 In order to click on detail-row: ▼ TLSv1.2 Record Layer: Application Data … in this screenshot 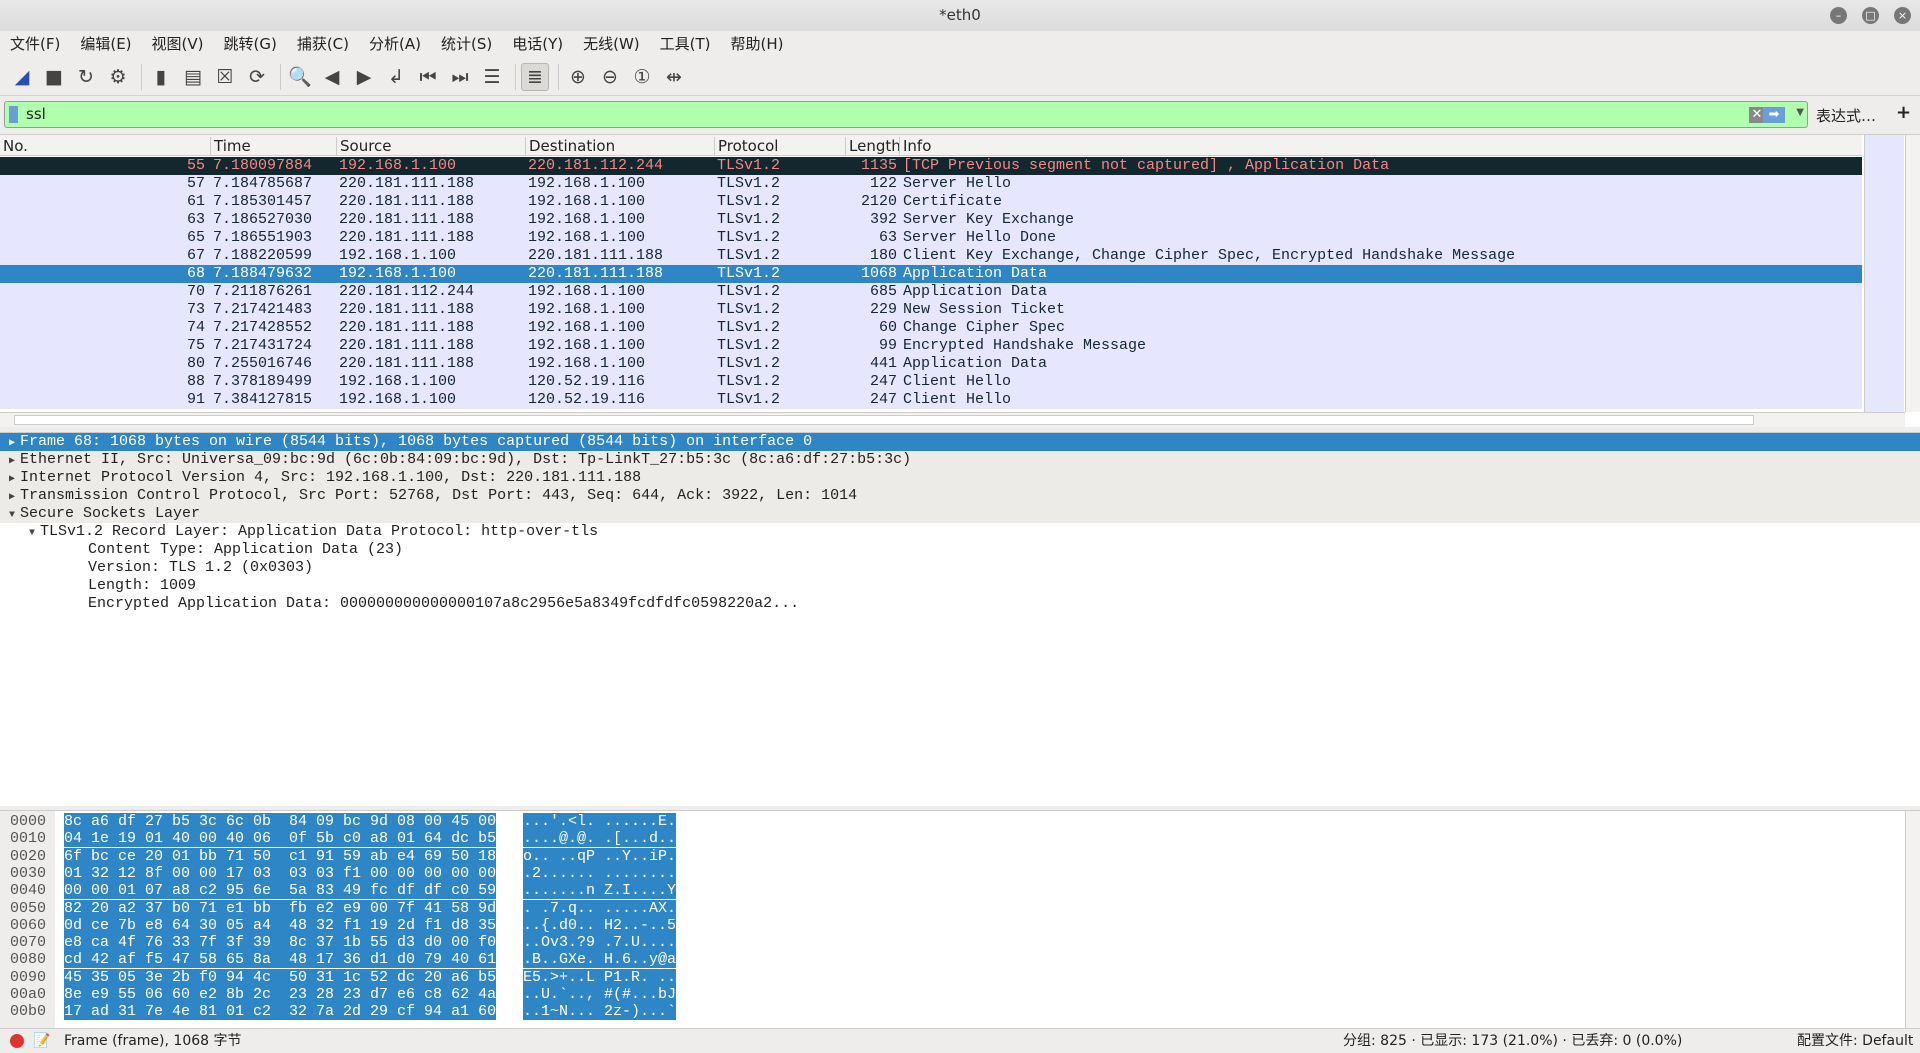, I will do `click(960, 532)`.